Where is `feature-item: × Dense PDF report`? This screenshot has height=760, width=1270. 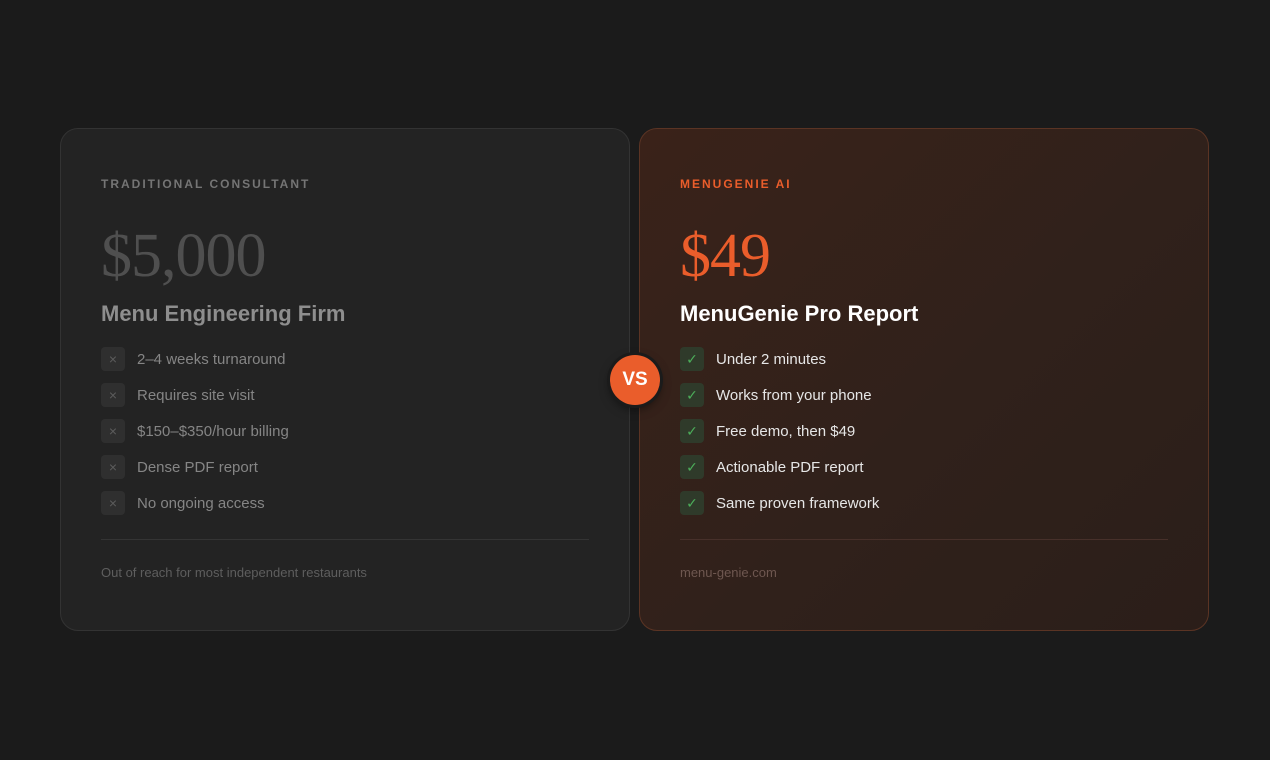 feature-item: × Dense PDF report is located at coordinates (345, 467).